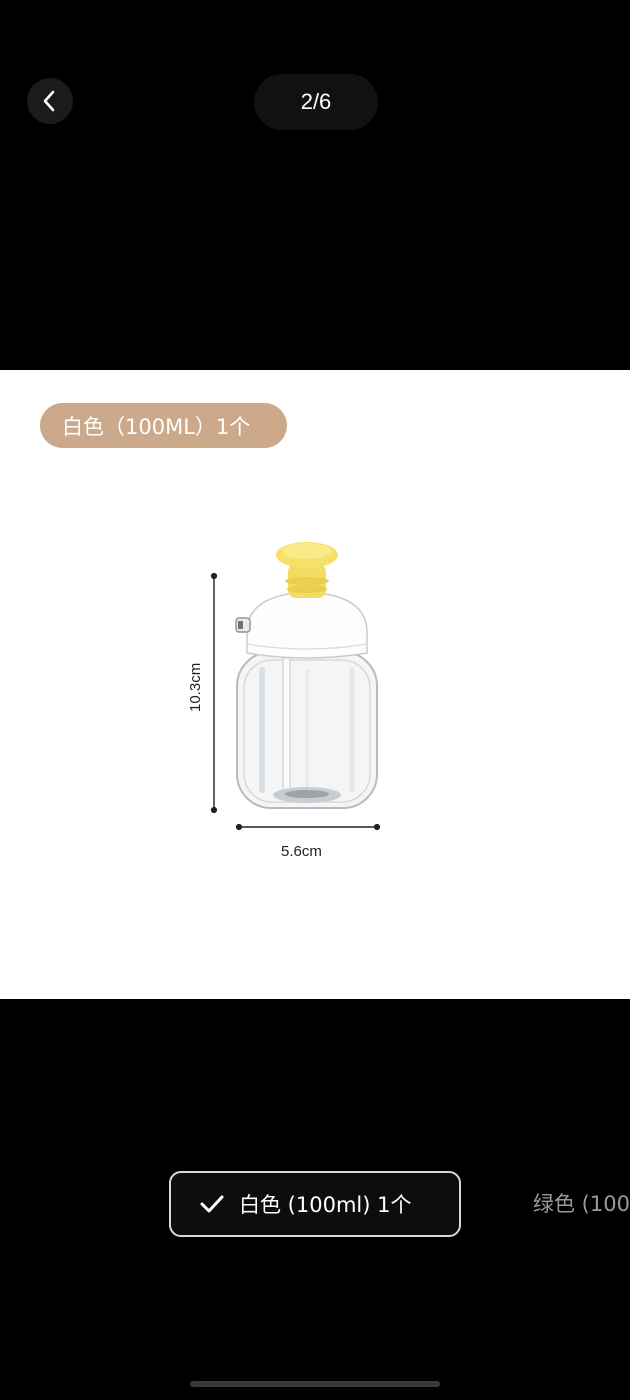  I want to click on height-label: 10.3cm, so click(195, 687).